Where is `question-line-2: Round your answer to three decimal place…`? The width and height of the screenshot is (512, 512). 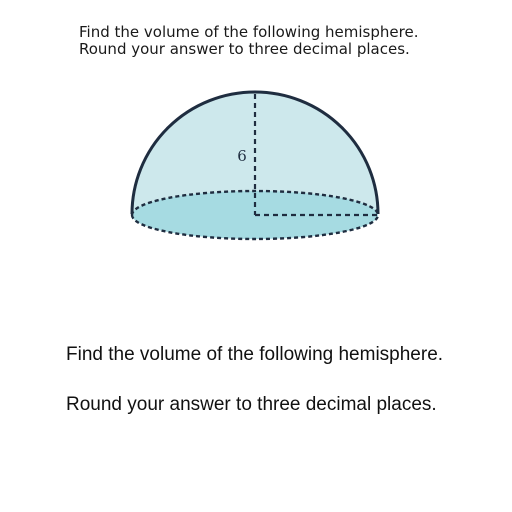 question-line-2: Round your answer to three decimal place… is located at coordinates (251, 404).